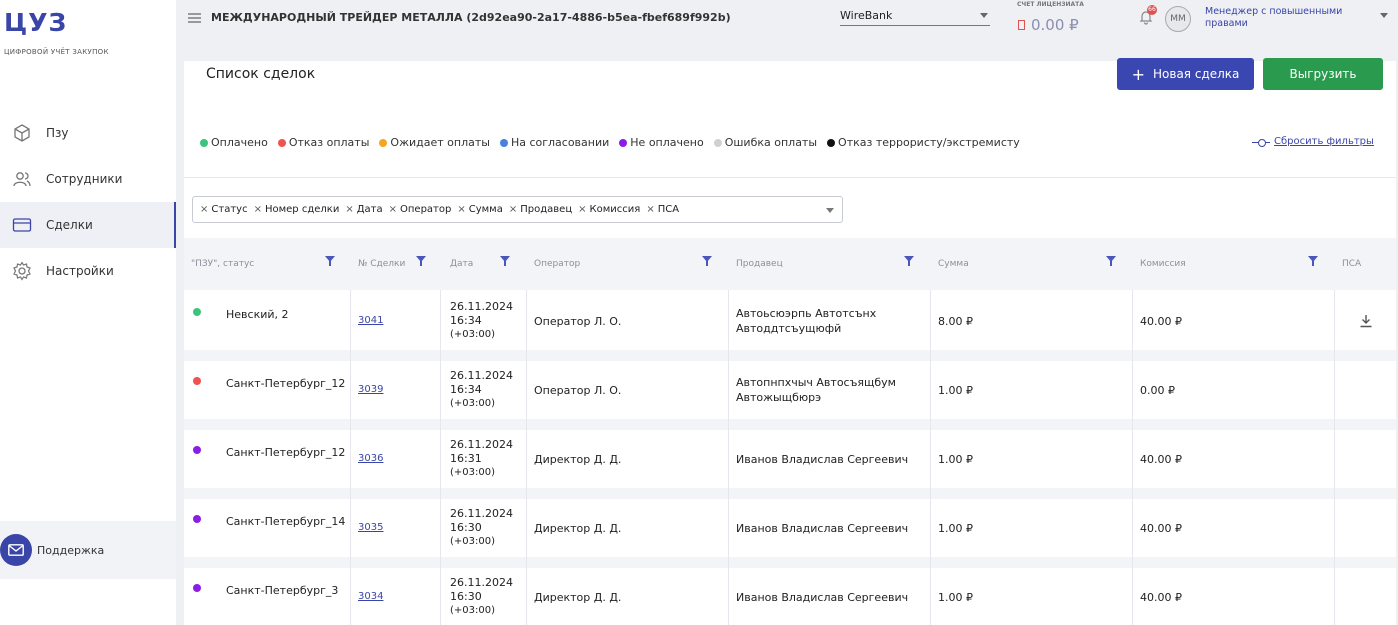 This screenshot has height=625, width=1398. What do you see at coordinates (461, 264) in the screenshot?
I see `column-header: Дата` at bounding box center [461, 264].